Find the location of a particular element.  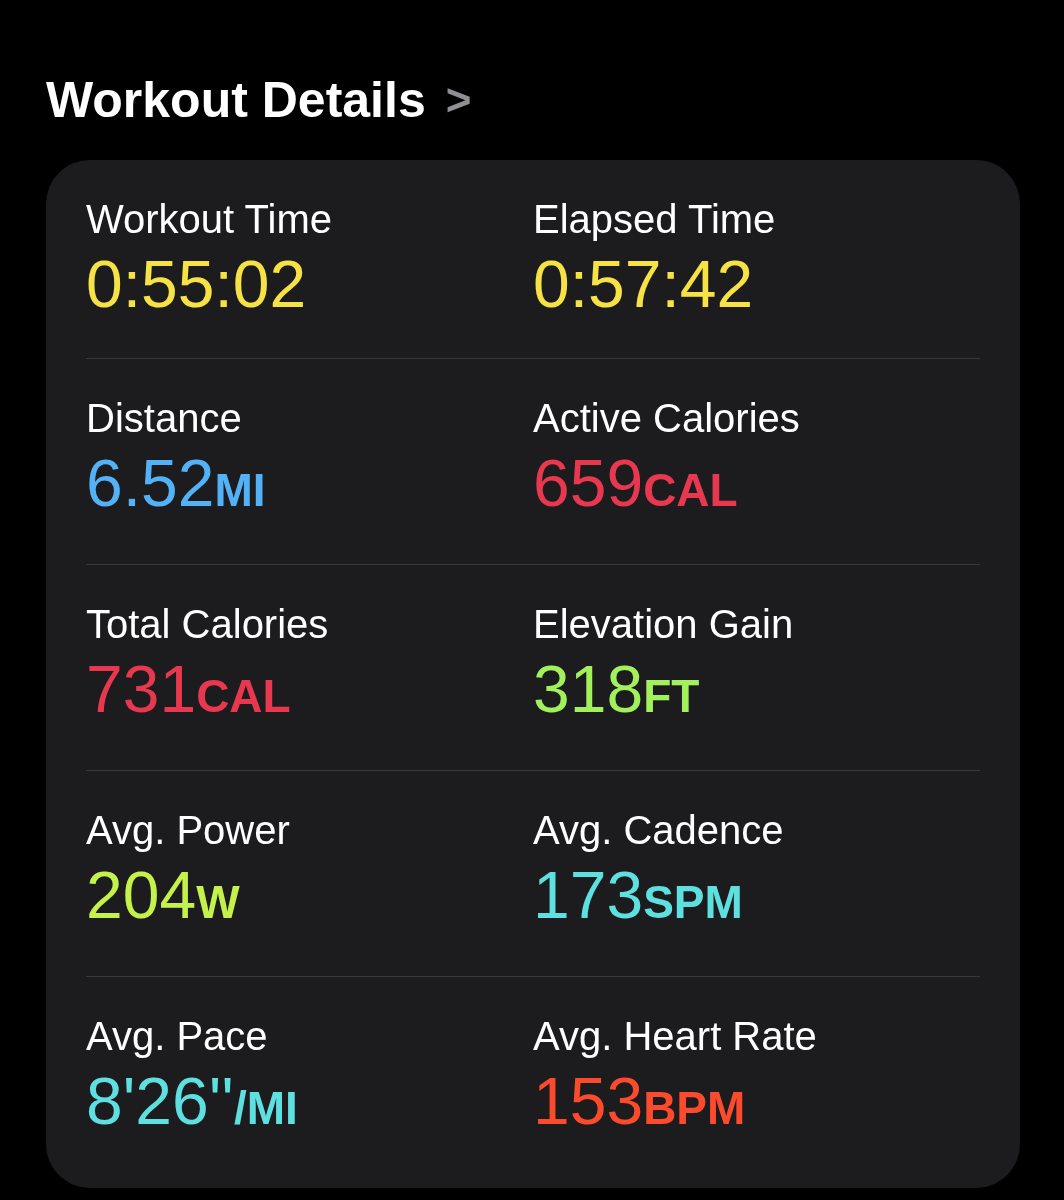

metric-label: Avg. Heart Rate is located at coordinates (675, 1036).